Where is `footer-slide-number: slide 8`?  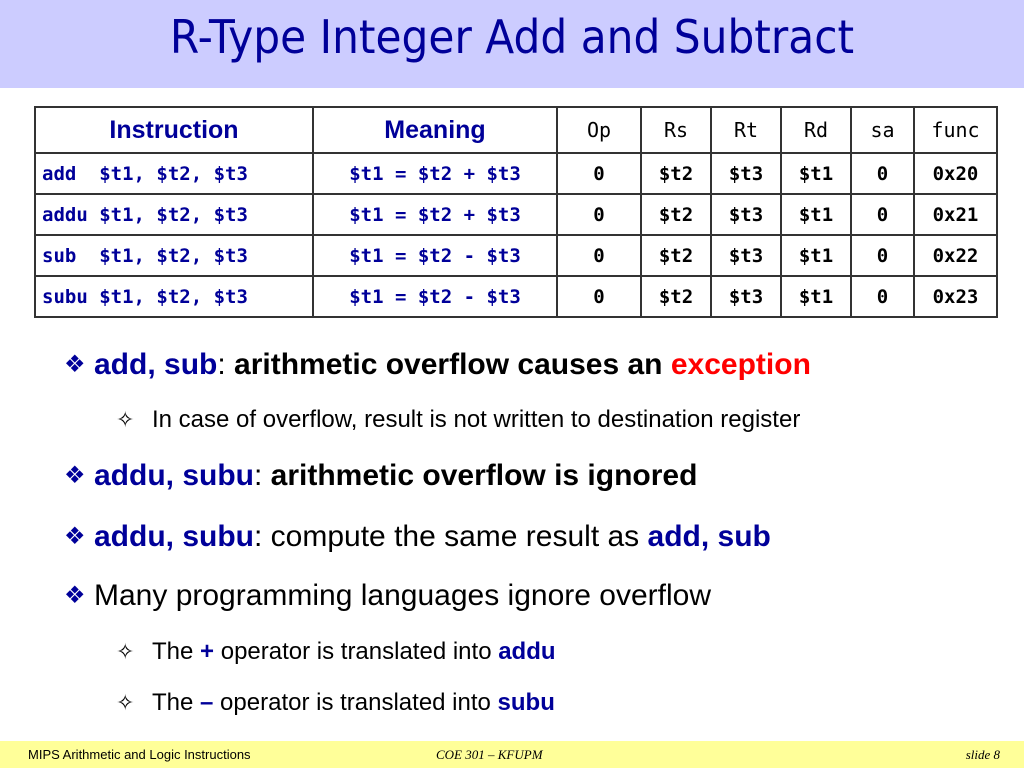
footer-slide-number: slide 8 is located at coordinates (982, 754).